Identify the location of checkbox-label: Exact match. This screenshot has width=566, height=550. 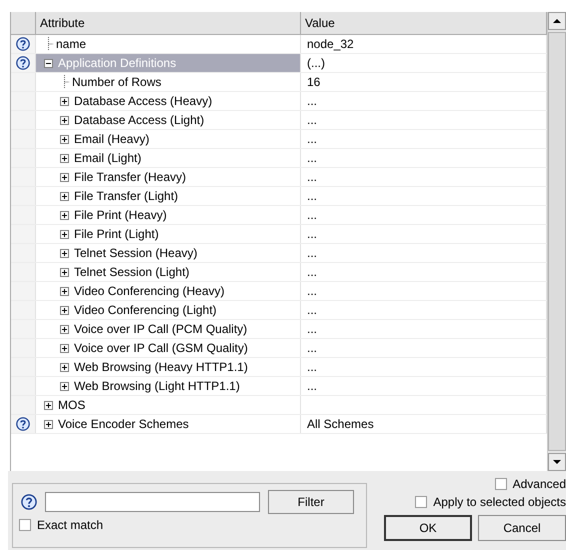
(70, 525).